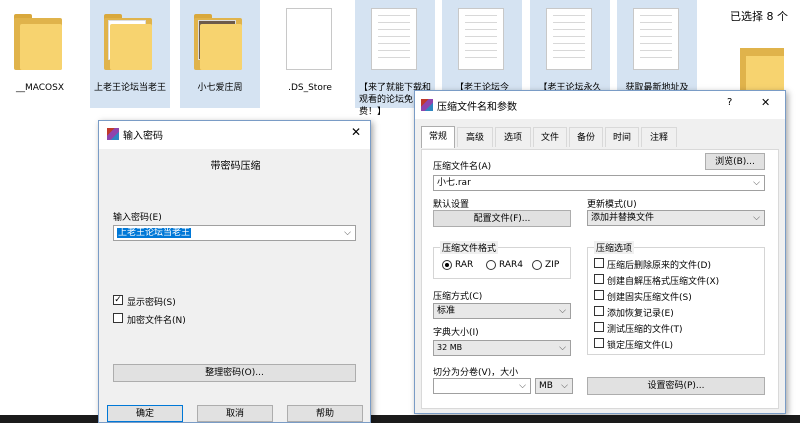  Describe the element at coordinates (659, 137) in the screenshot. I see `tab-comment: 注释` at that location.